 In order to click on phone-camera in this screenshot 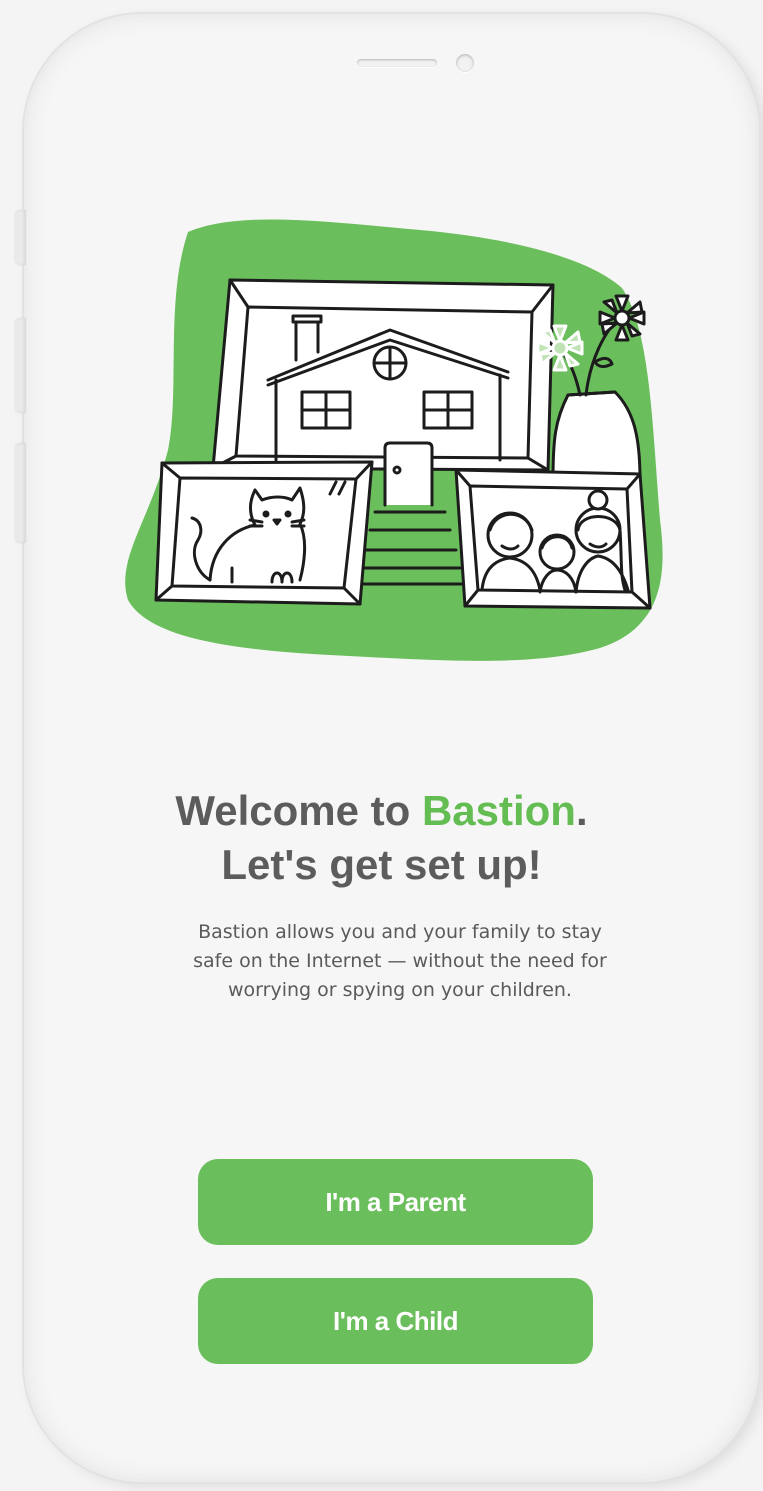, I will do `click(465, 63)`.